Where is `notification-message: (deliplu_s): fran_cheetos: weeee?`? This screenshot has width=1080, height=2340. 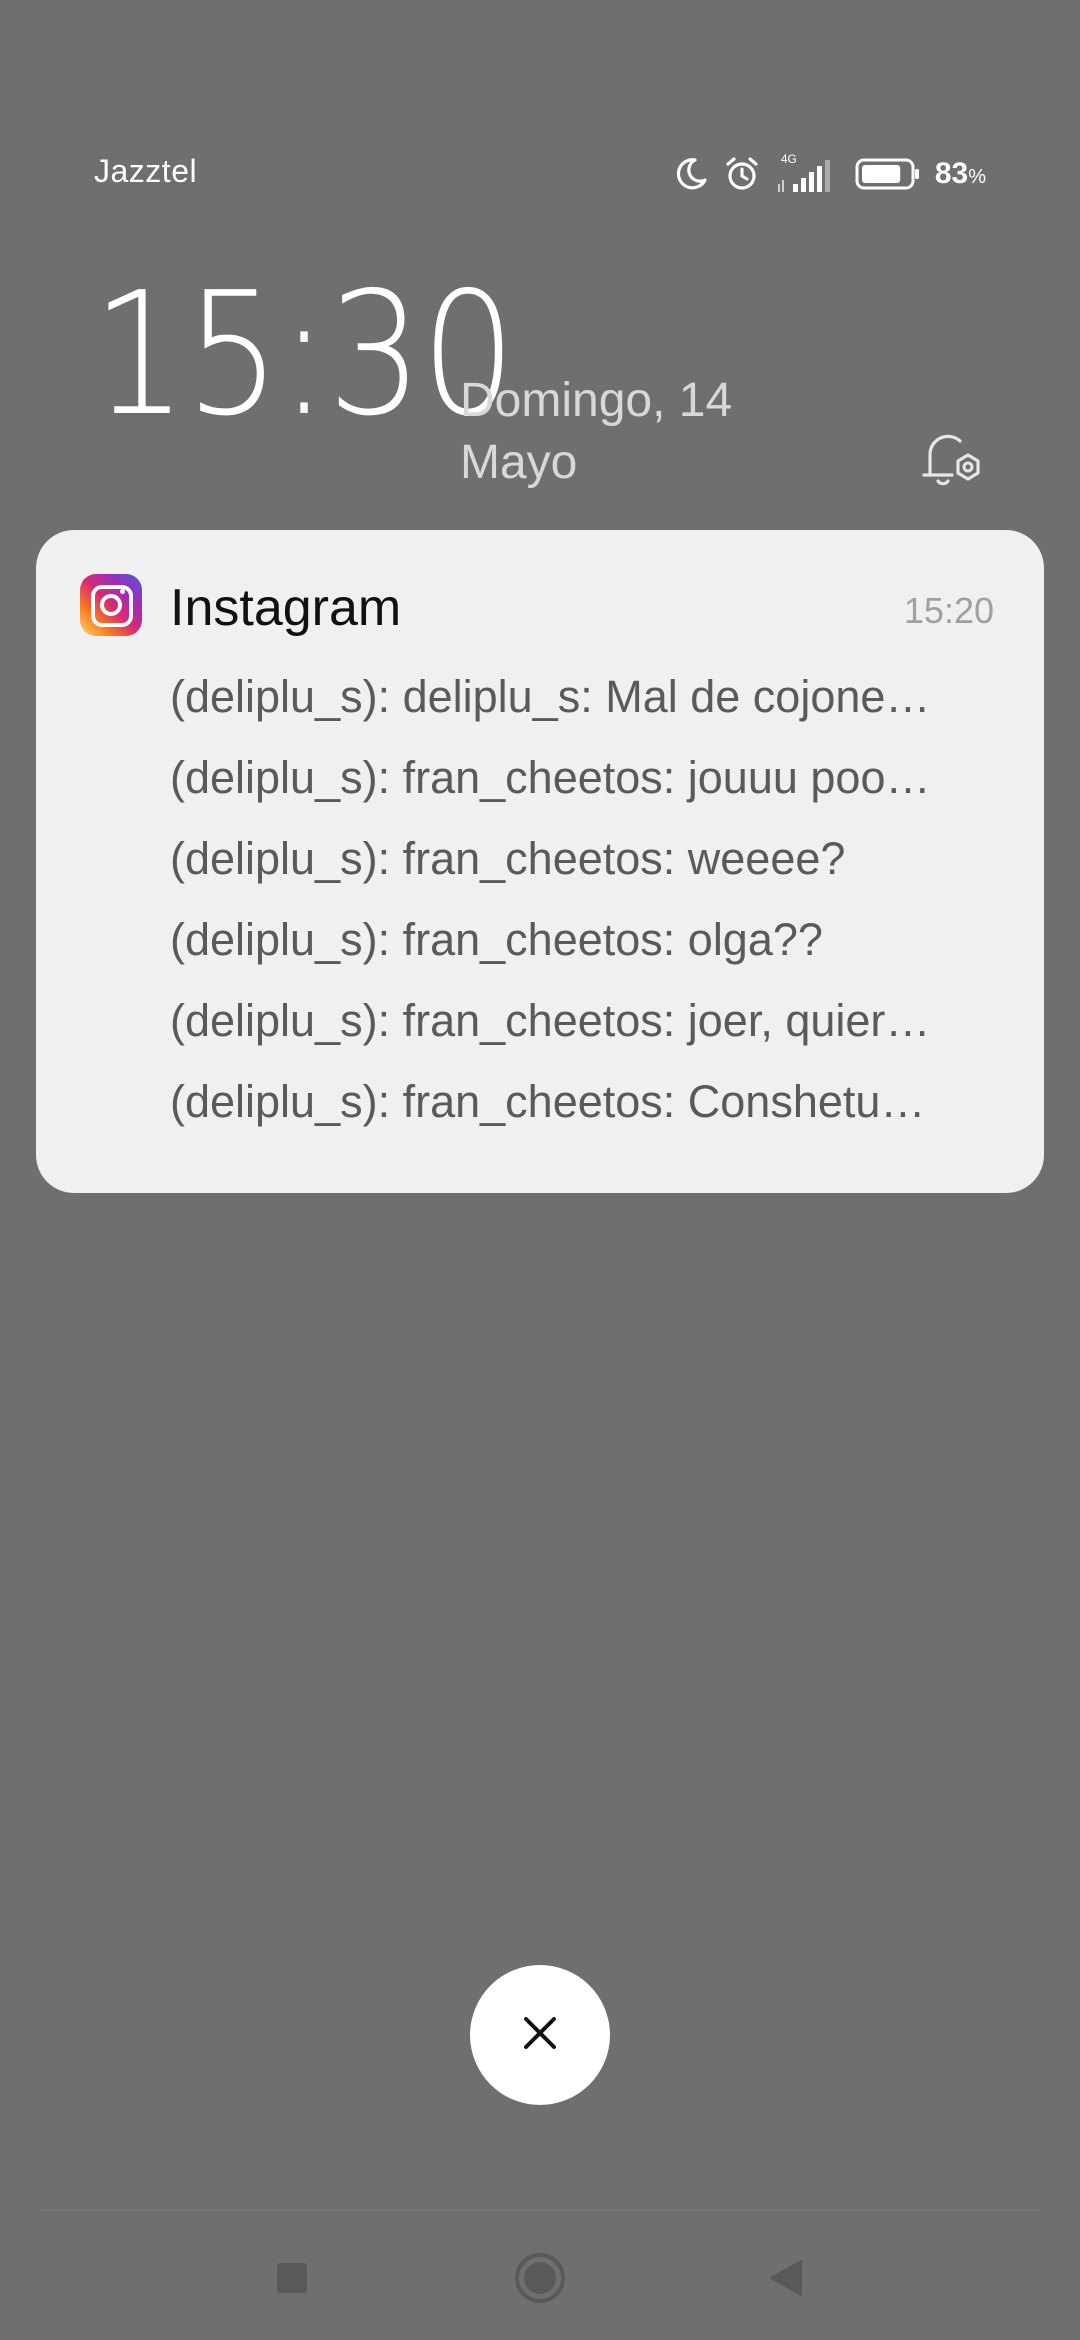
notification-message: (deliplu_s): fran_cheetos: weeee? is located at coordinates (508, 858).